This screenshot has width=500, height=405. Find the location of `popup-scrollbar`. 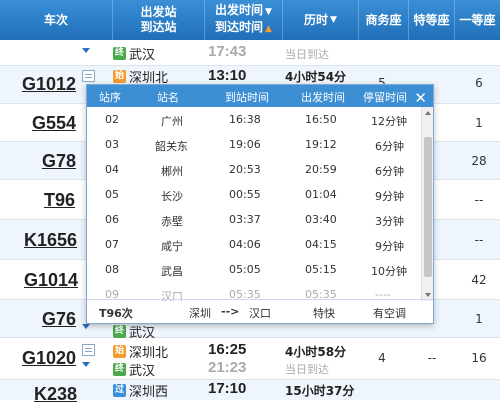

popup-scrollbar is located at coordinates (427, 204).